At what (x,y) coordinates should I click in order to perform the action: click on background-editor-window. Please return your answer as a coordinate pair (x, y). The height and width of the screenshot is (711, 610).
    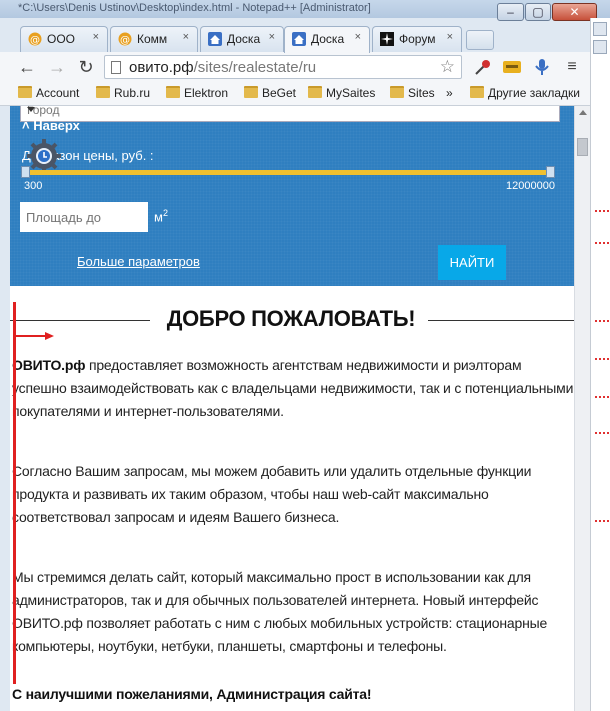
    Looking at the image, I should click on (600, 364).